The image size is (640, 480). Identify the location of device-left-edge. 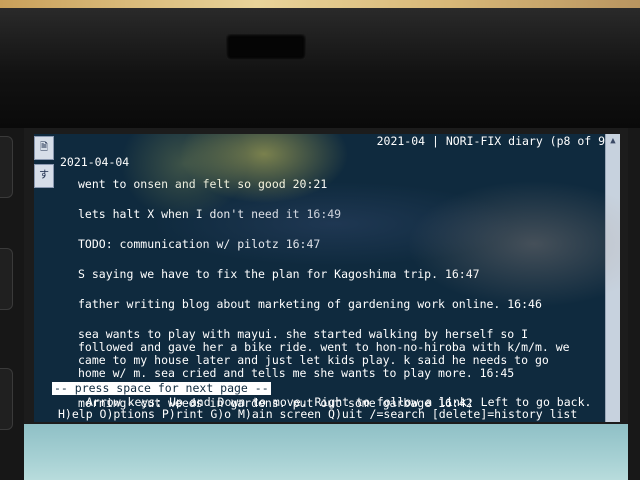
(12, 304).